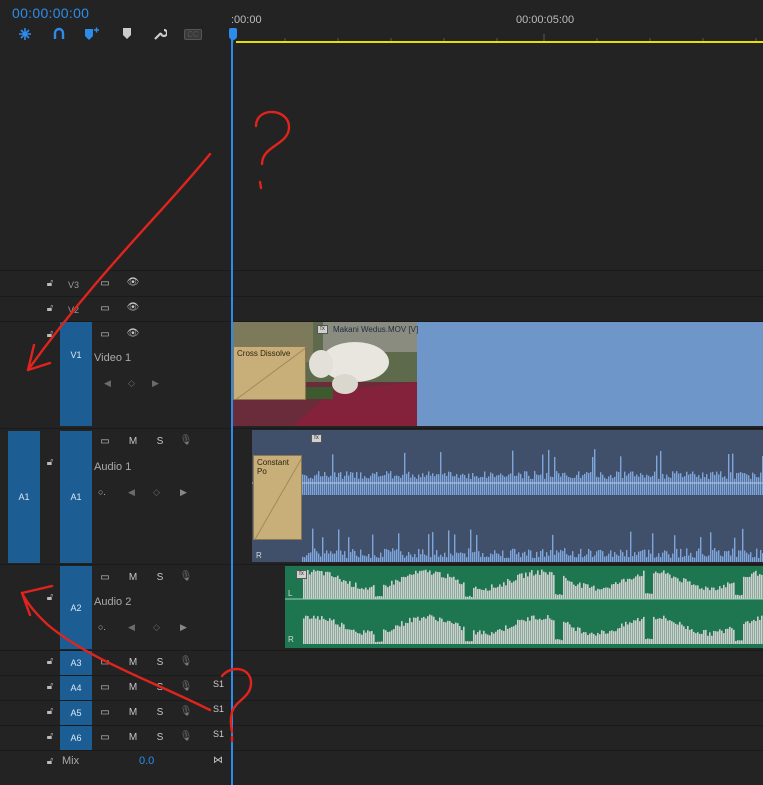 This screenshot has width=763, height=785. Describe the element at coordinates (92, 34) in the screenshot. I see `add-marker-icon` at that location.